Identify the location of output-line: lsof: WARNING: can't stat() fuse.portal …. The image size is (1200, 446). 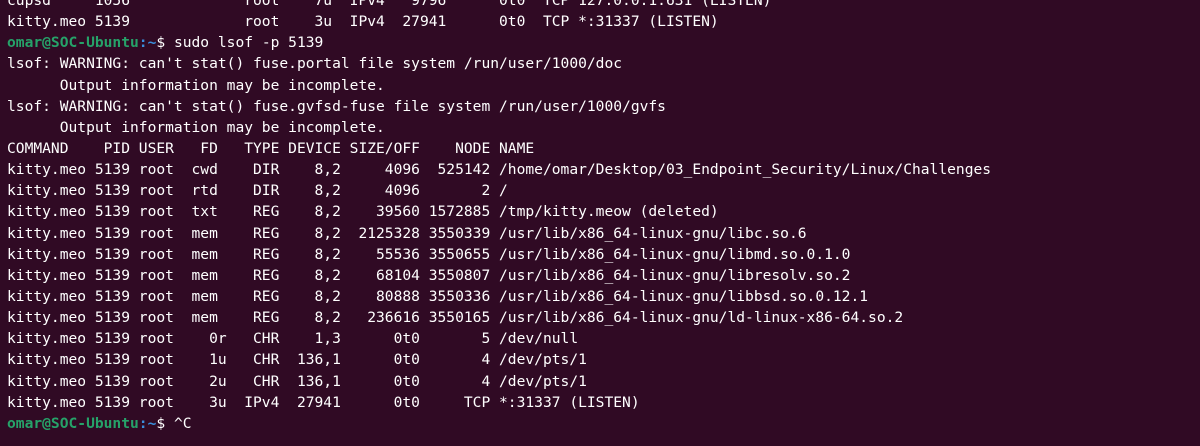
(315, 64).